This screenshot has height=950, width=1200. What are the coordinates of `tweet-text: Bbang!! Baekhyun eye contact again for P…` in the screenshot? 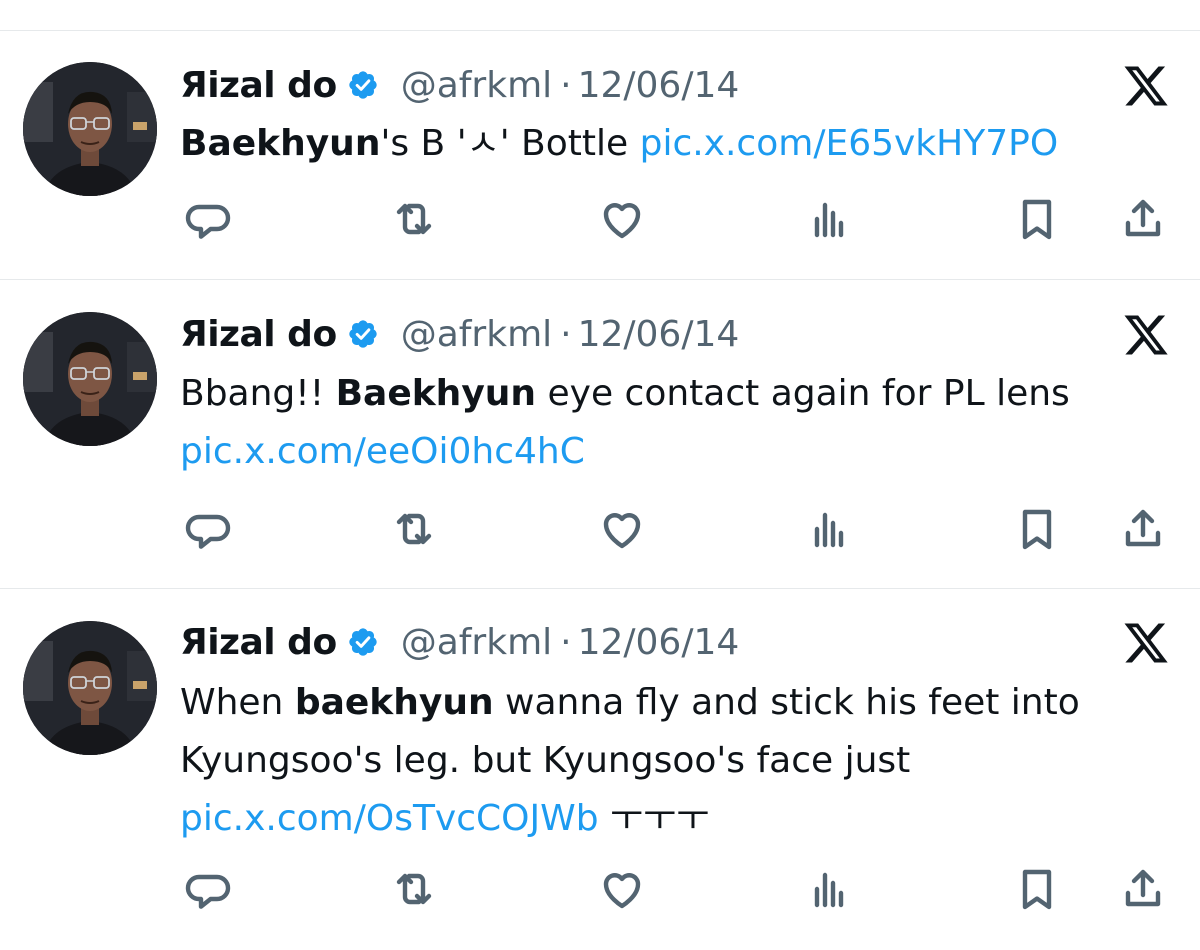 It's located at (680, 423).